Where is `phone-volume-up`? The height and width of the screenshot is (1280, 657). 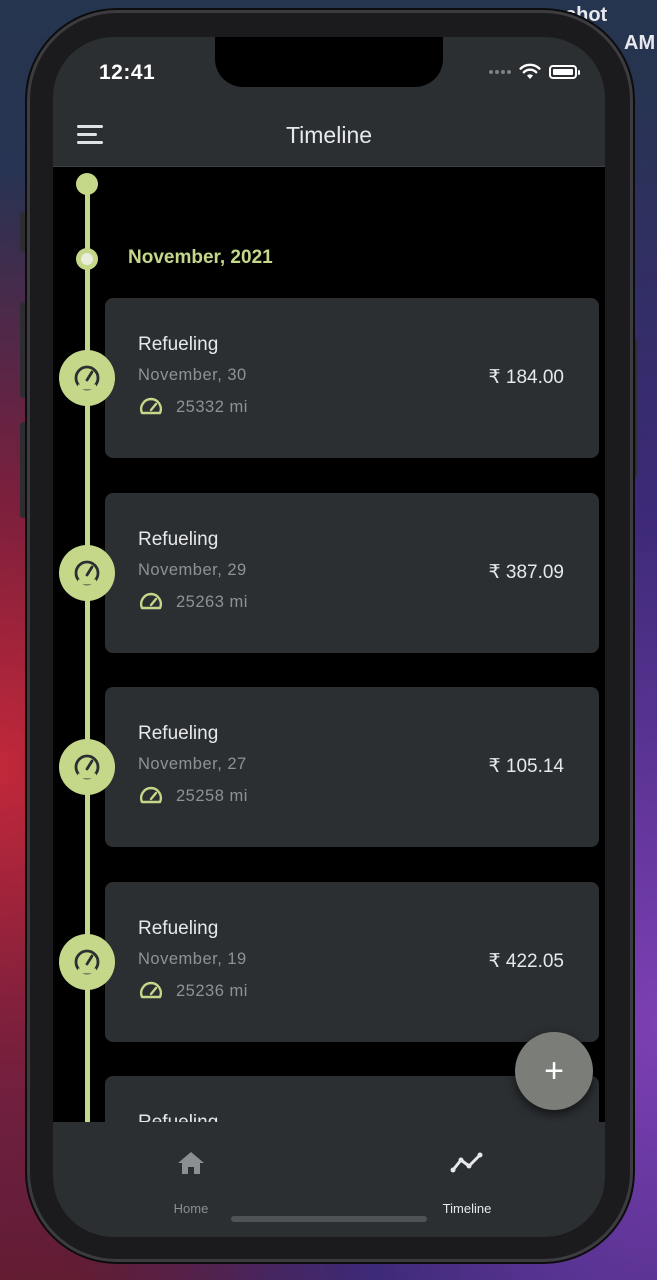
phone-volume-up is located at coordinates (23, 350).